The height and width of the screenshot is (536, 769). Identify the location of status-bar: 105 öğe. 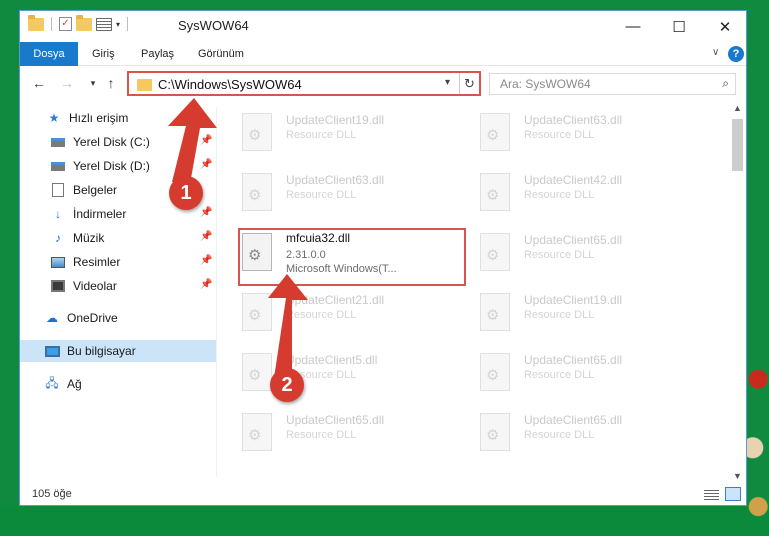
(383, 495).